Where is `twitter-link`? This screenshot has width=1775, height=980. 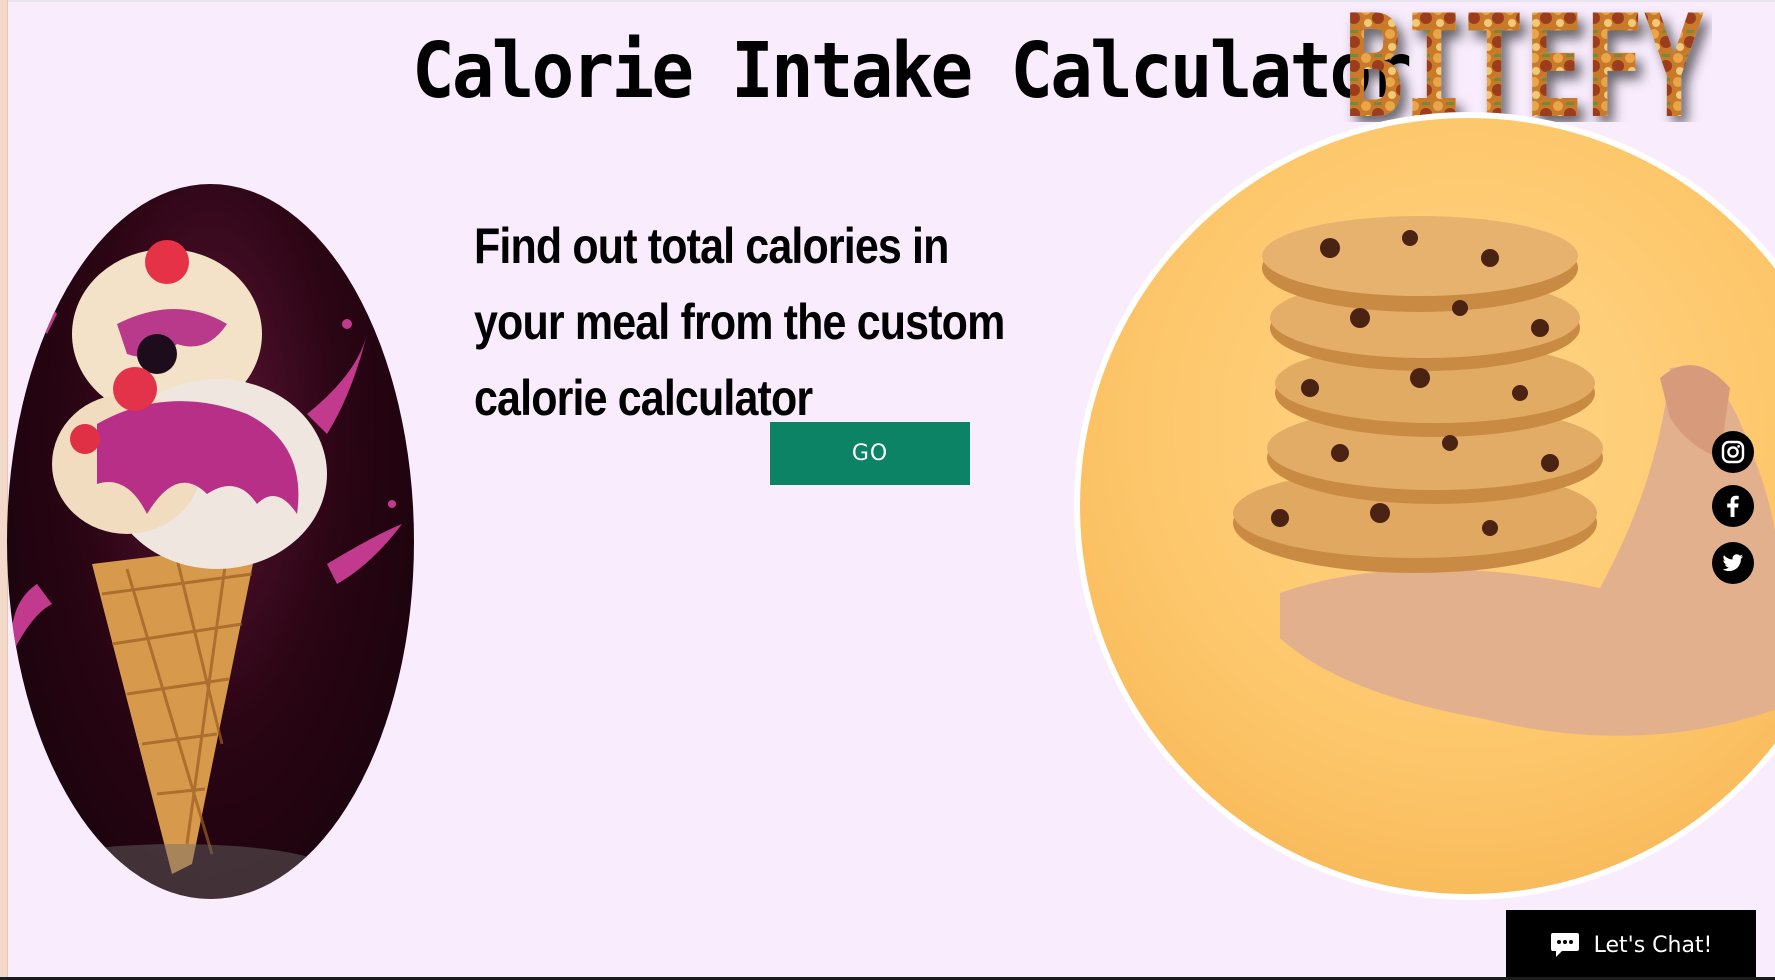
twitter-link is located at coordinates (1733, 563).